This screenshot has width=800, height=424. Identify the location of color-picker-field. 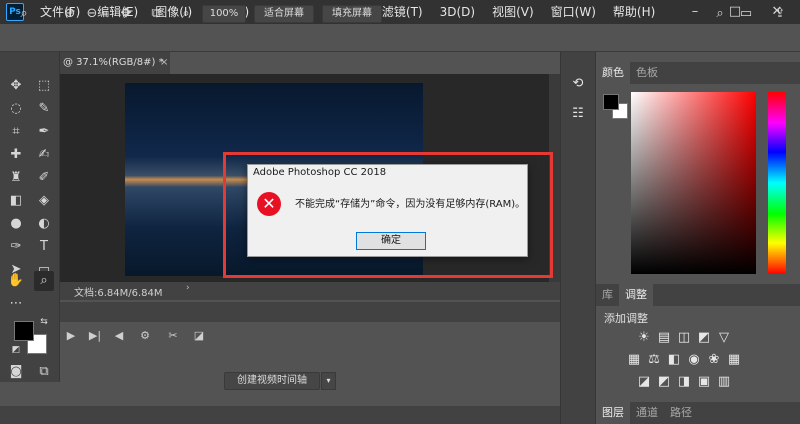
(693, 183).